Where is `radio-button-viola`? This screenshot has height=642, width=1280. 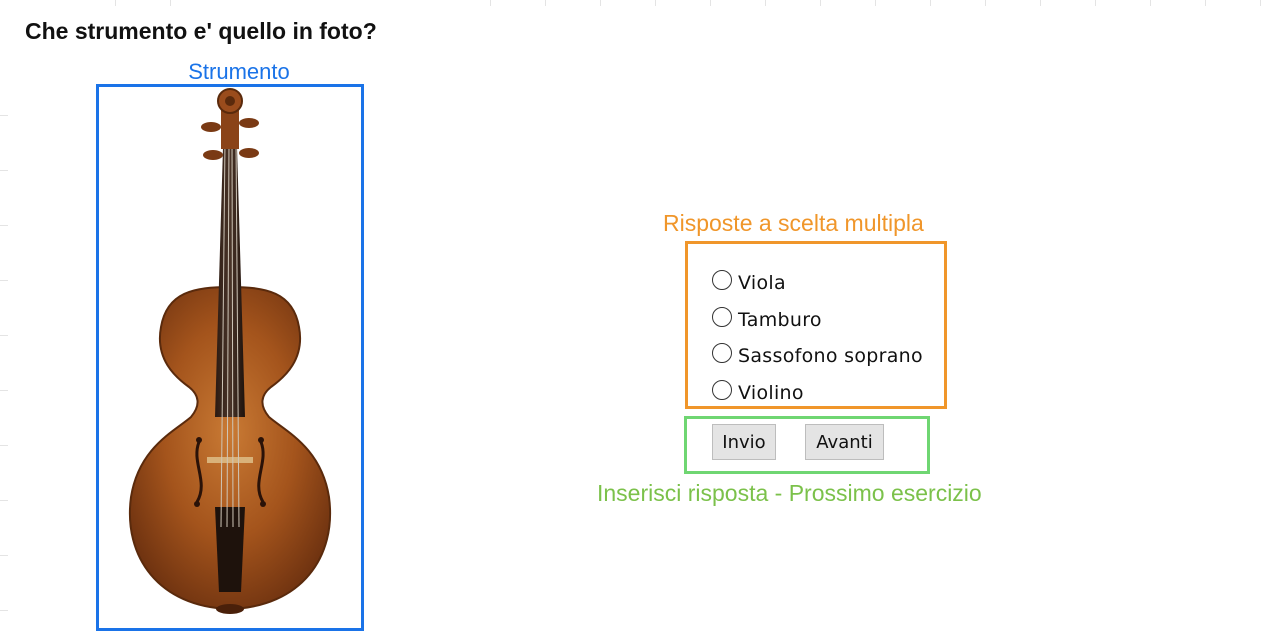
radio-button-viola is located at coordinates (722, 280).